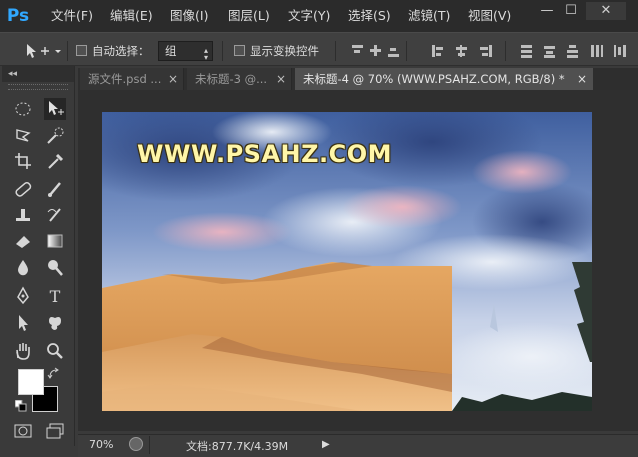  Describe the element at coordinates (55, 136) in the screenshot. I see `quick-selection-tool-icon` at that location.